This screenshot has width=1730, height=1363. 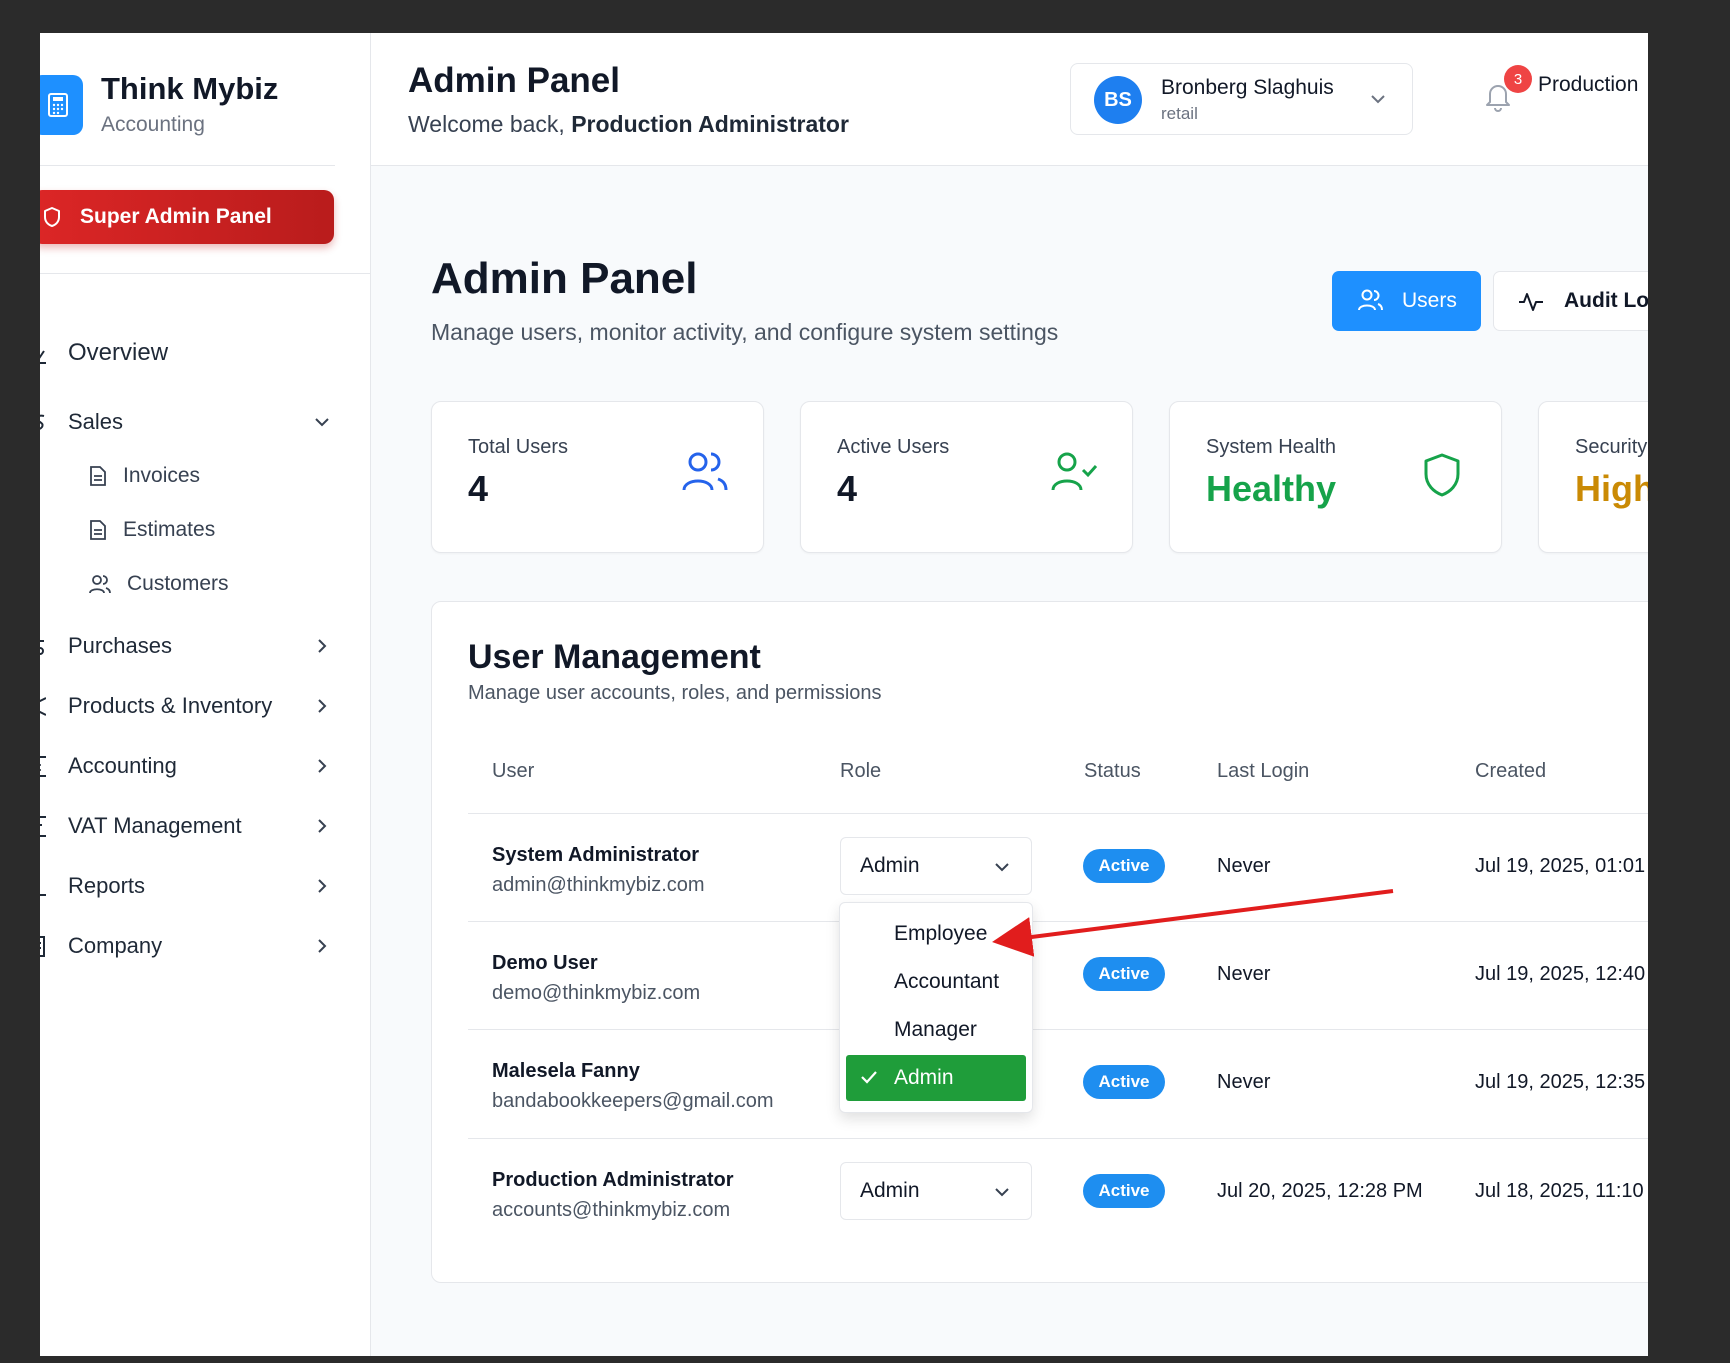 What do you see at coordinates (1559, 1191) in the screenshot?
I see `created-date: Jul 18, 2025, 11:10` at bounding box center [1559, 1191].